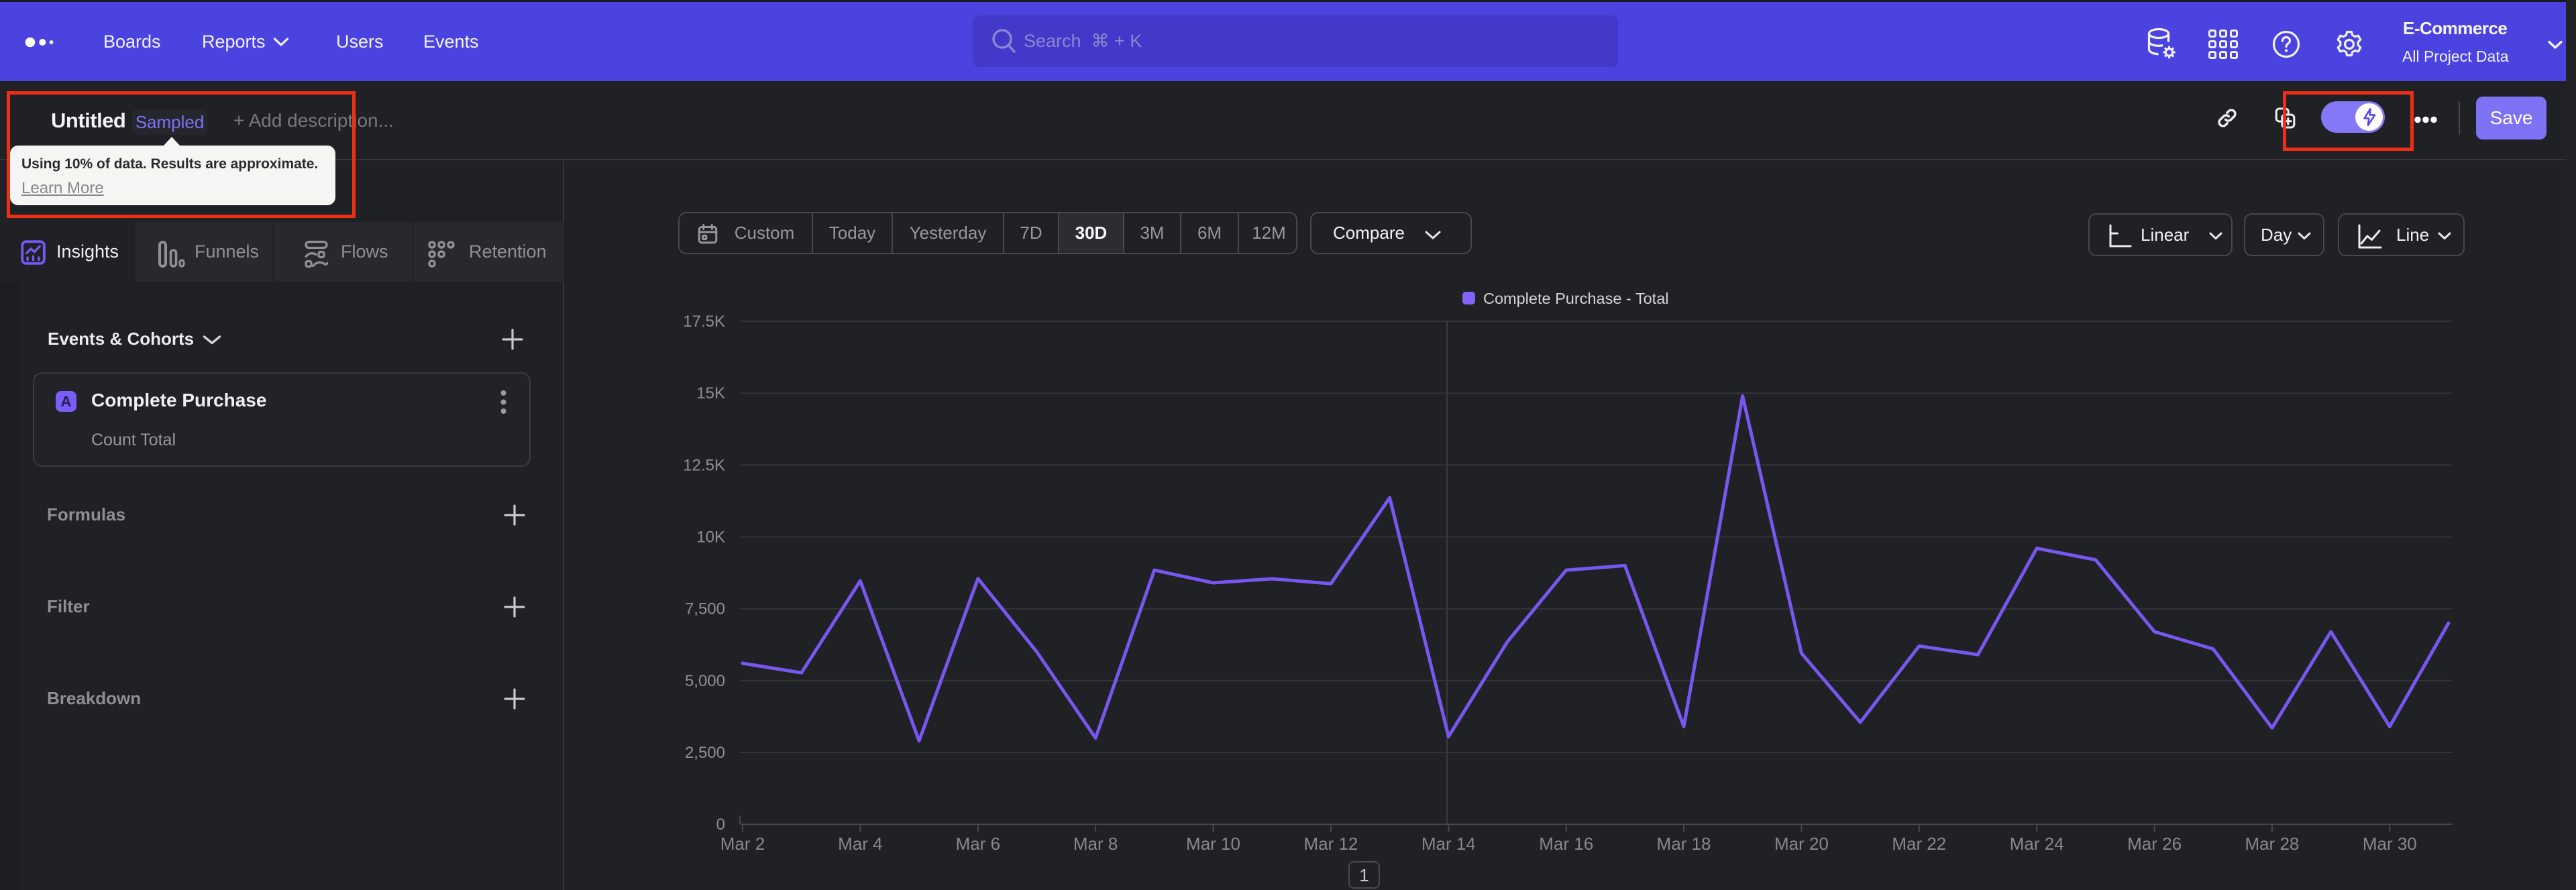 The image size is (2576, 890). What do you see at coordinates (705, 753) in the screenshot?
I see `svg-text: 2,500` at bounding box center [705, 753].